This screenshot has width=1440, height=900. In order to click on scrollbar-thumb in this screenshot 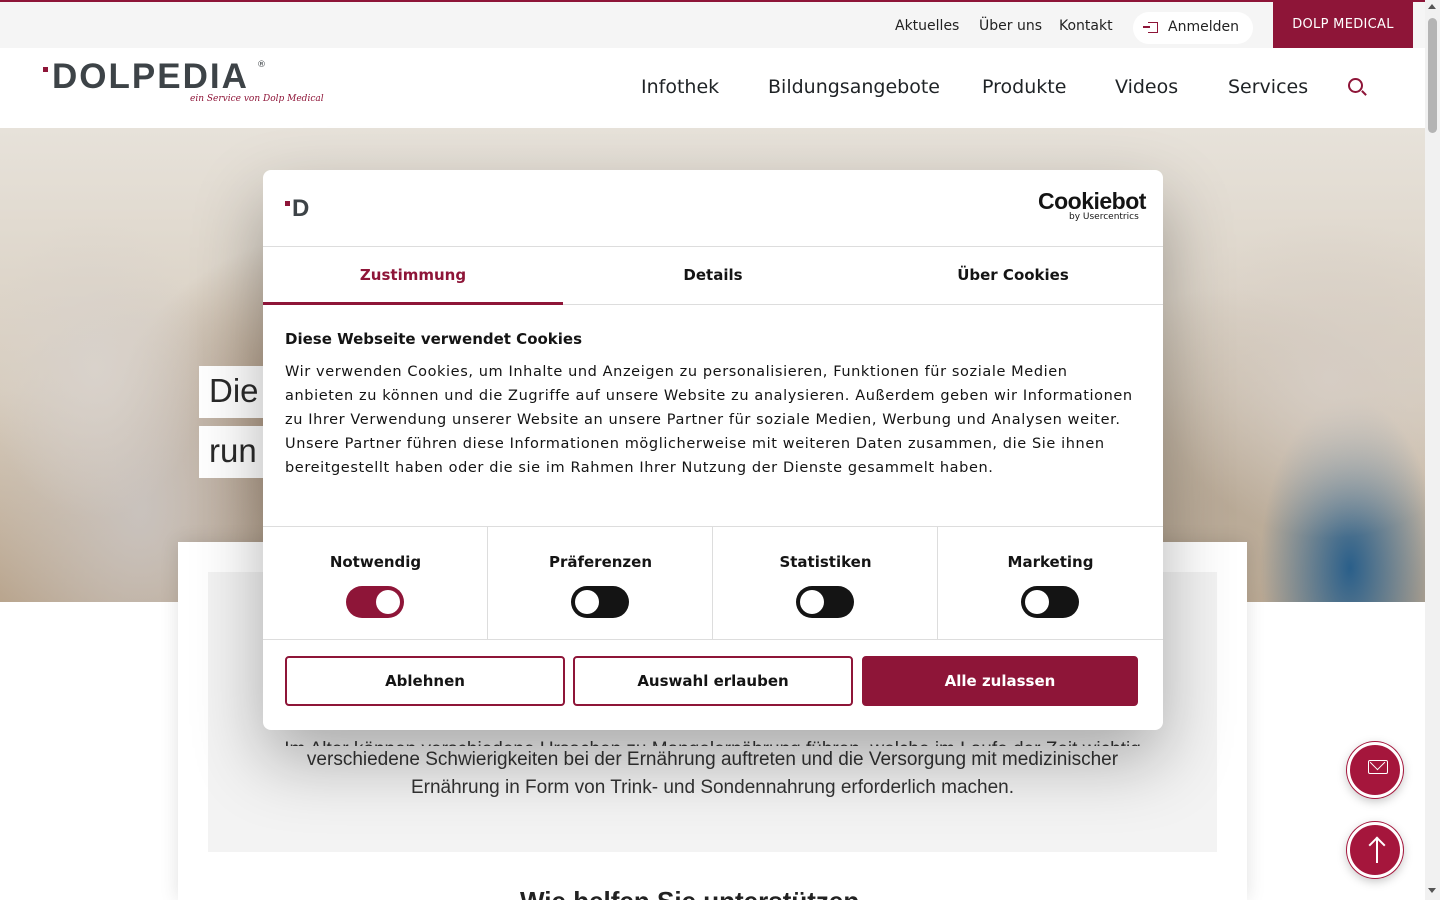, I will do `click(1432, 75)`.